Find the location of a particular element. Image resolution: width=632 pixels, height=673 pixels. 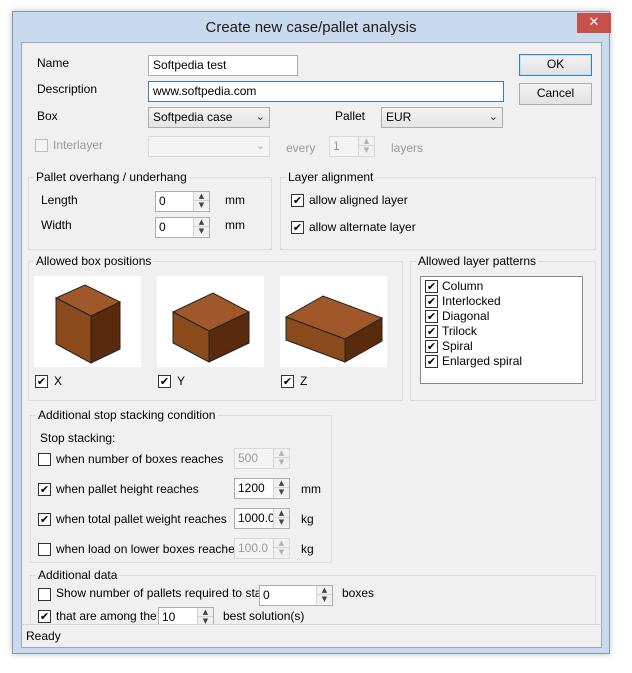

layer-alignment-title: Layer alignment is located at coordinates (331, 177).